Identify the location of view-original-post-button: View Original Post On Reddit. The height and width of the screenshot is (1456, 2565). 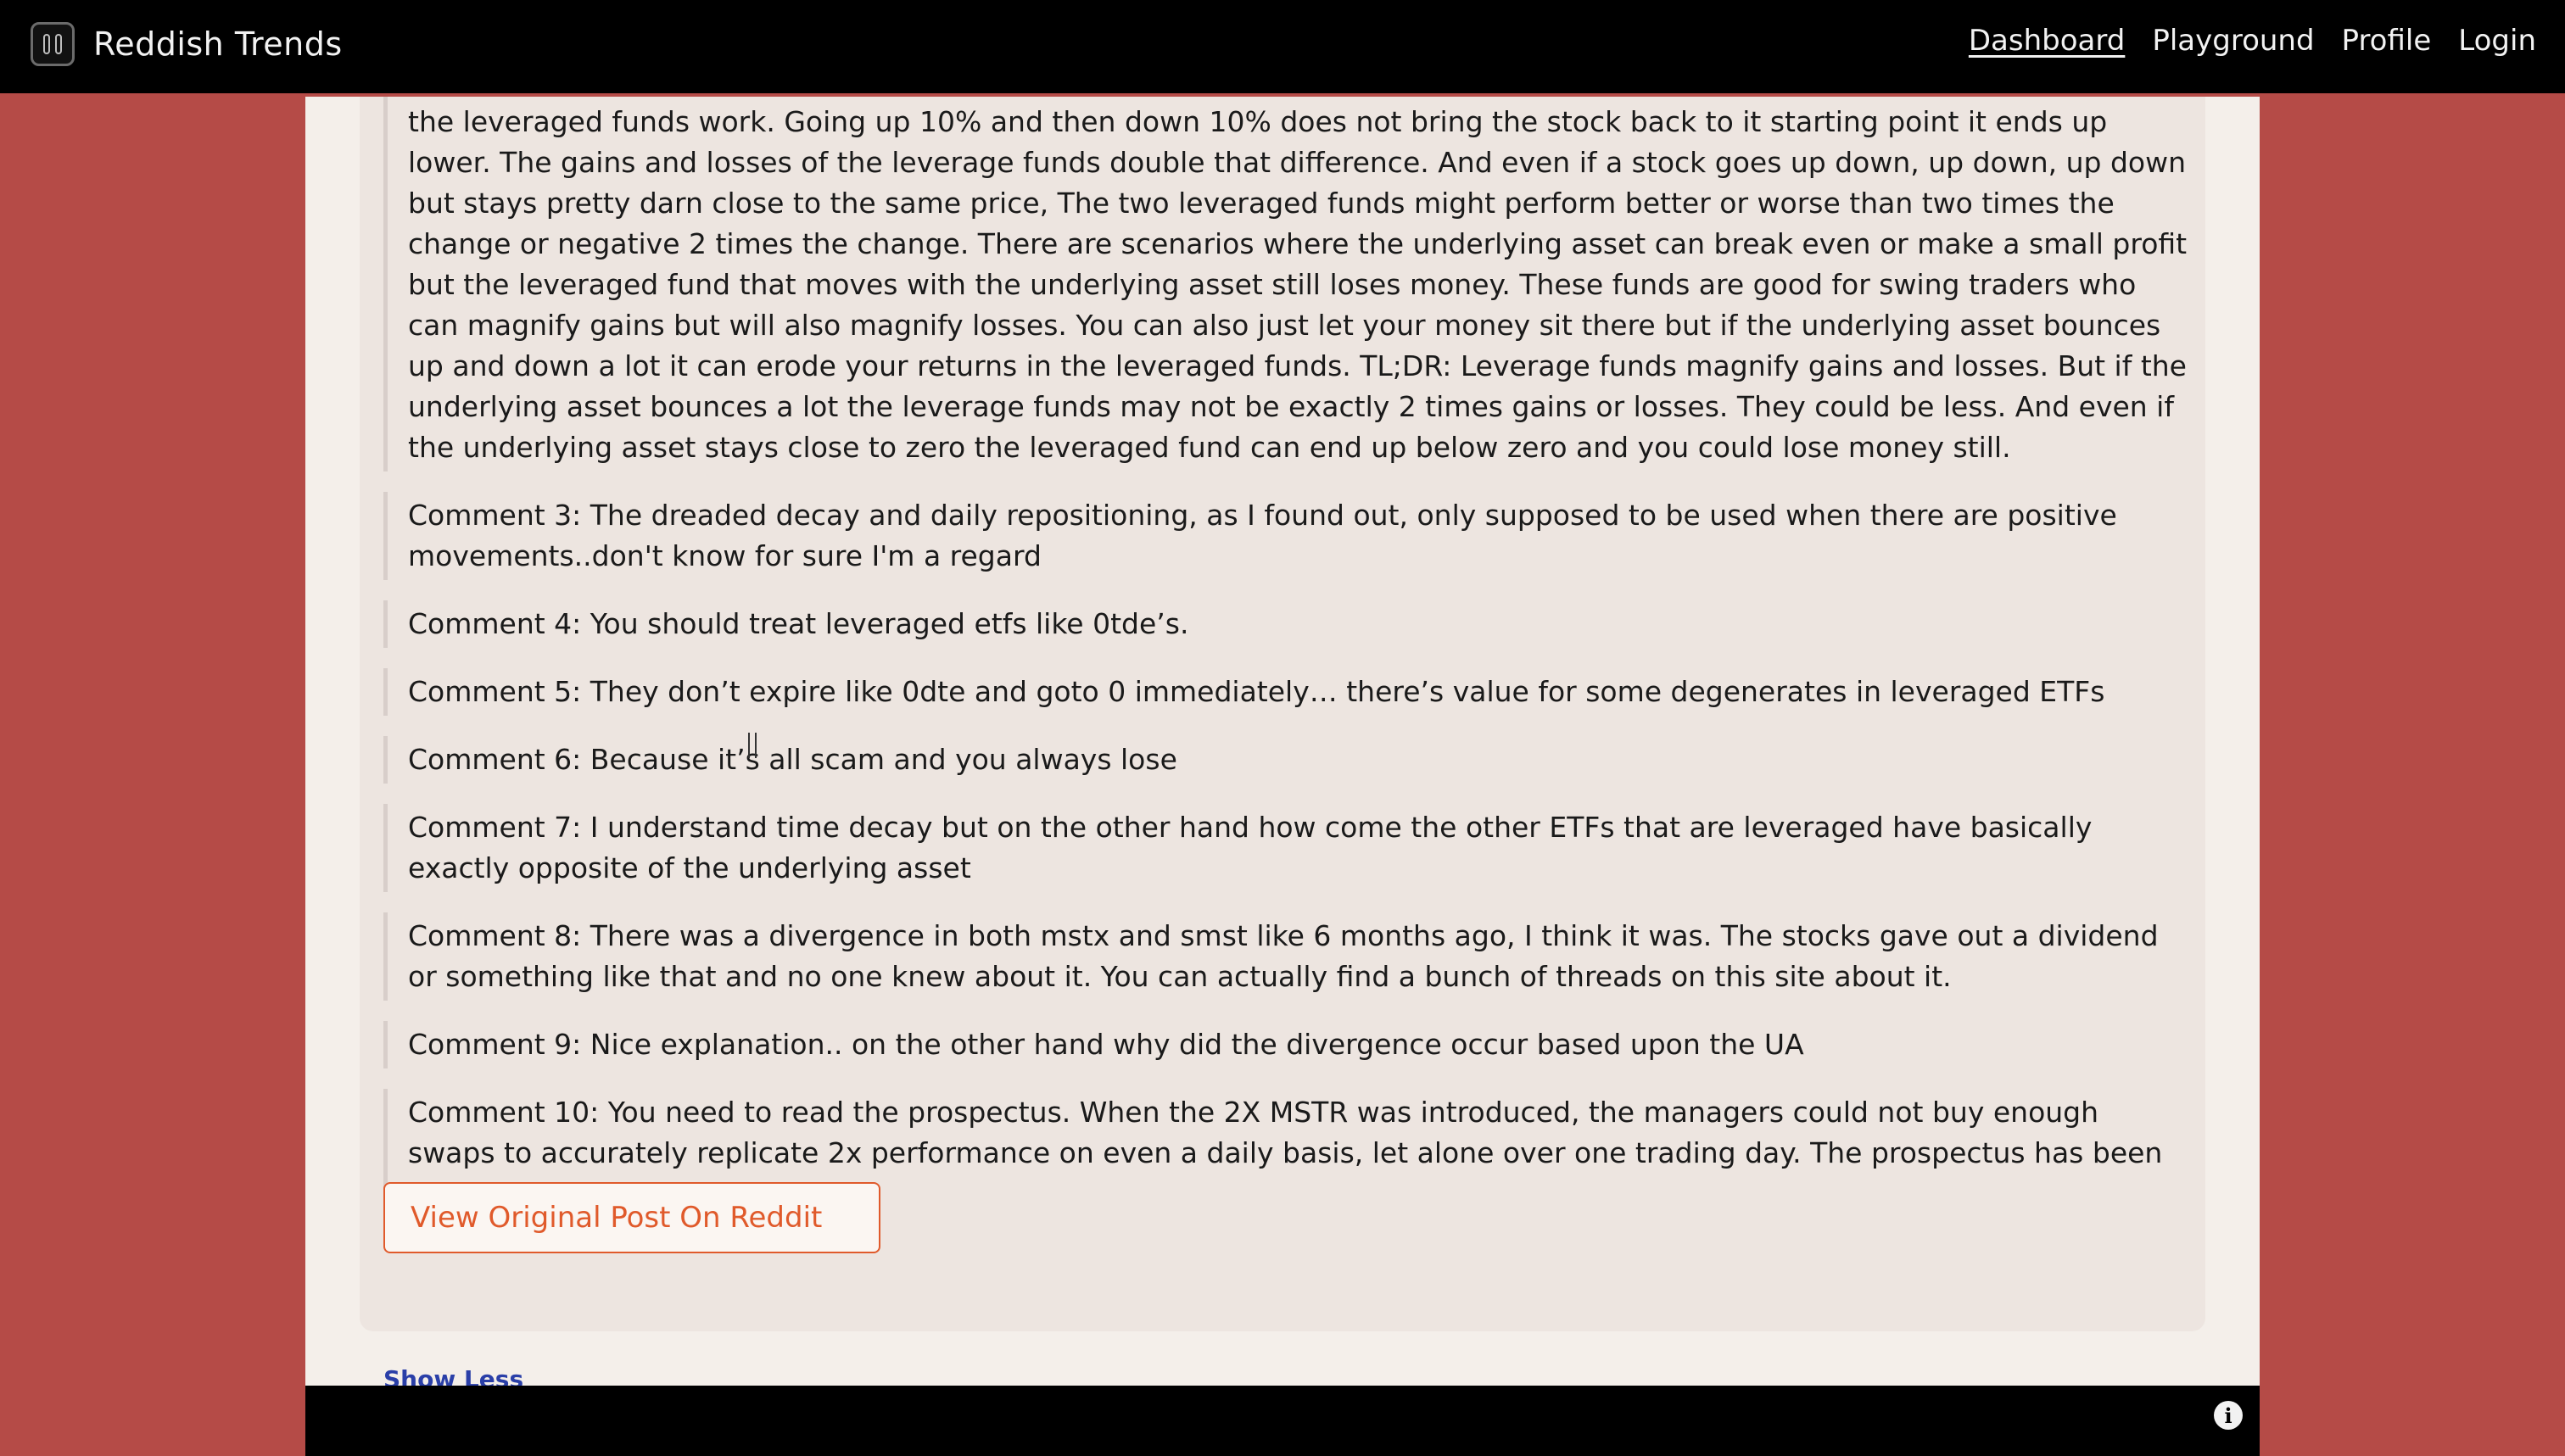
(631, 1217).